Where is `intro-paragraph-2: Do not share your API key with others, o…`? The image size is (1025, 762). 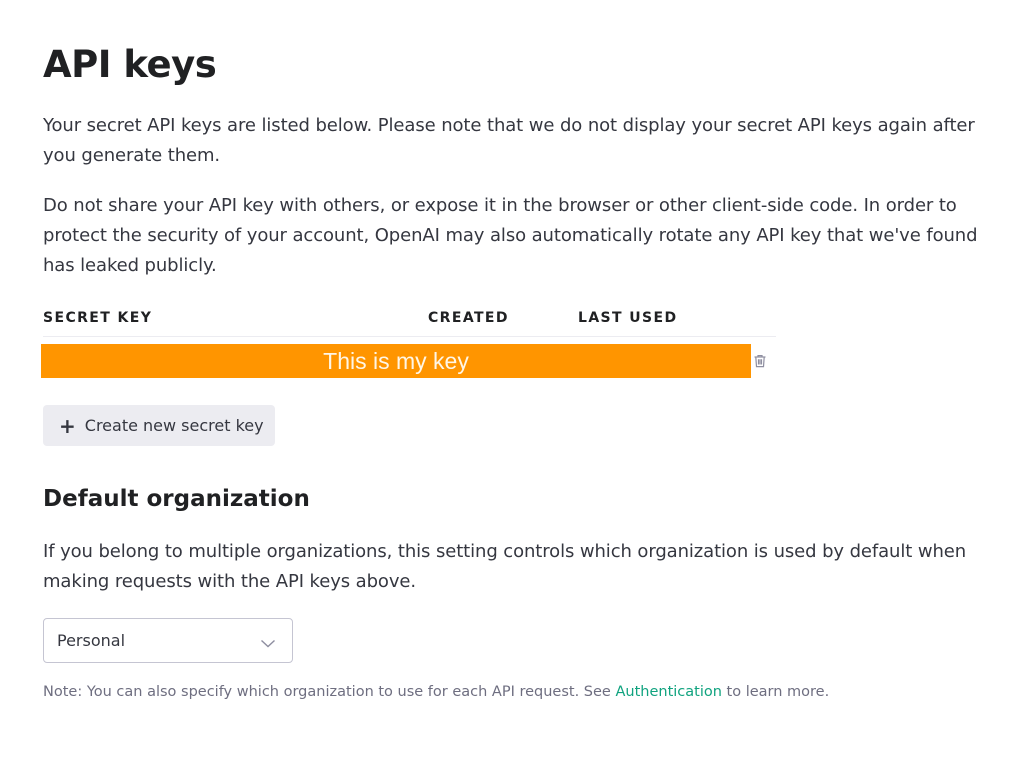 intro-paragraph-2: Do not share your API key with others, o… is located at coordinates (510, 235).